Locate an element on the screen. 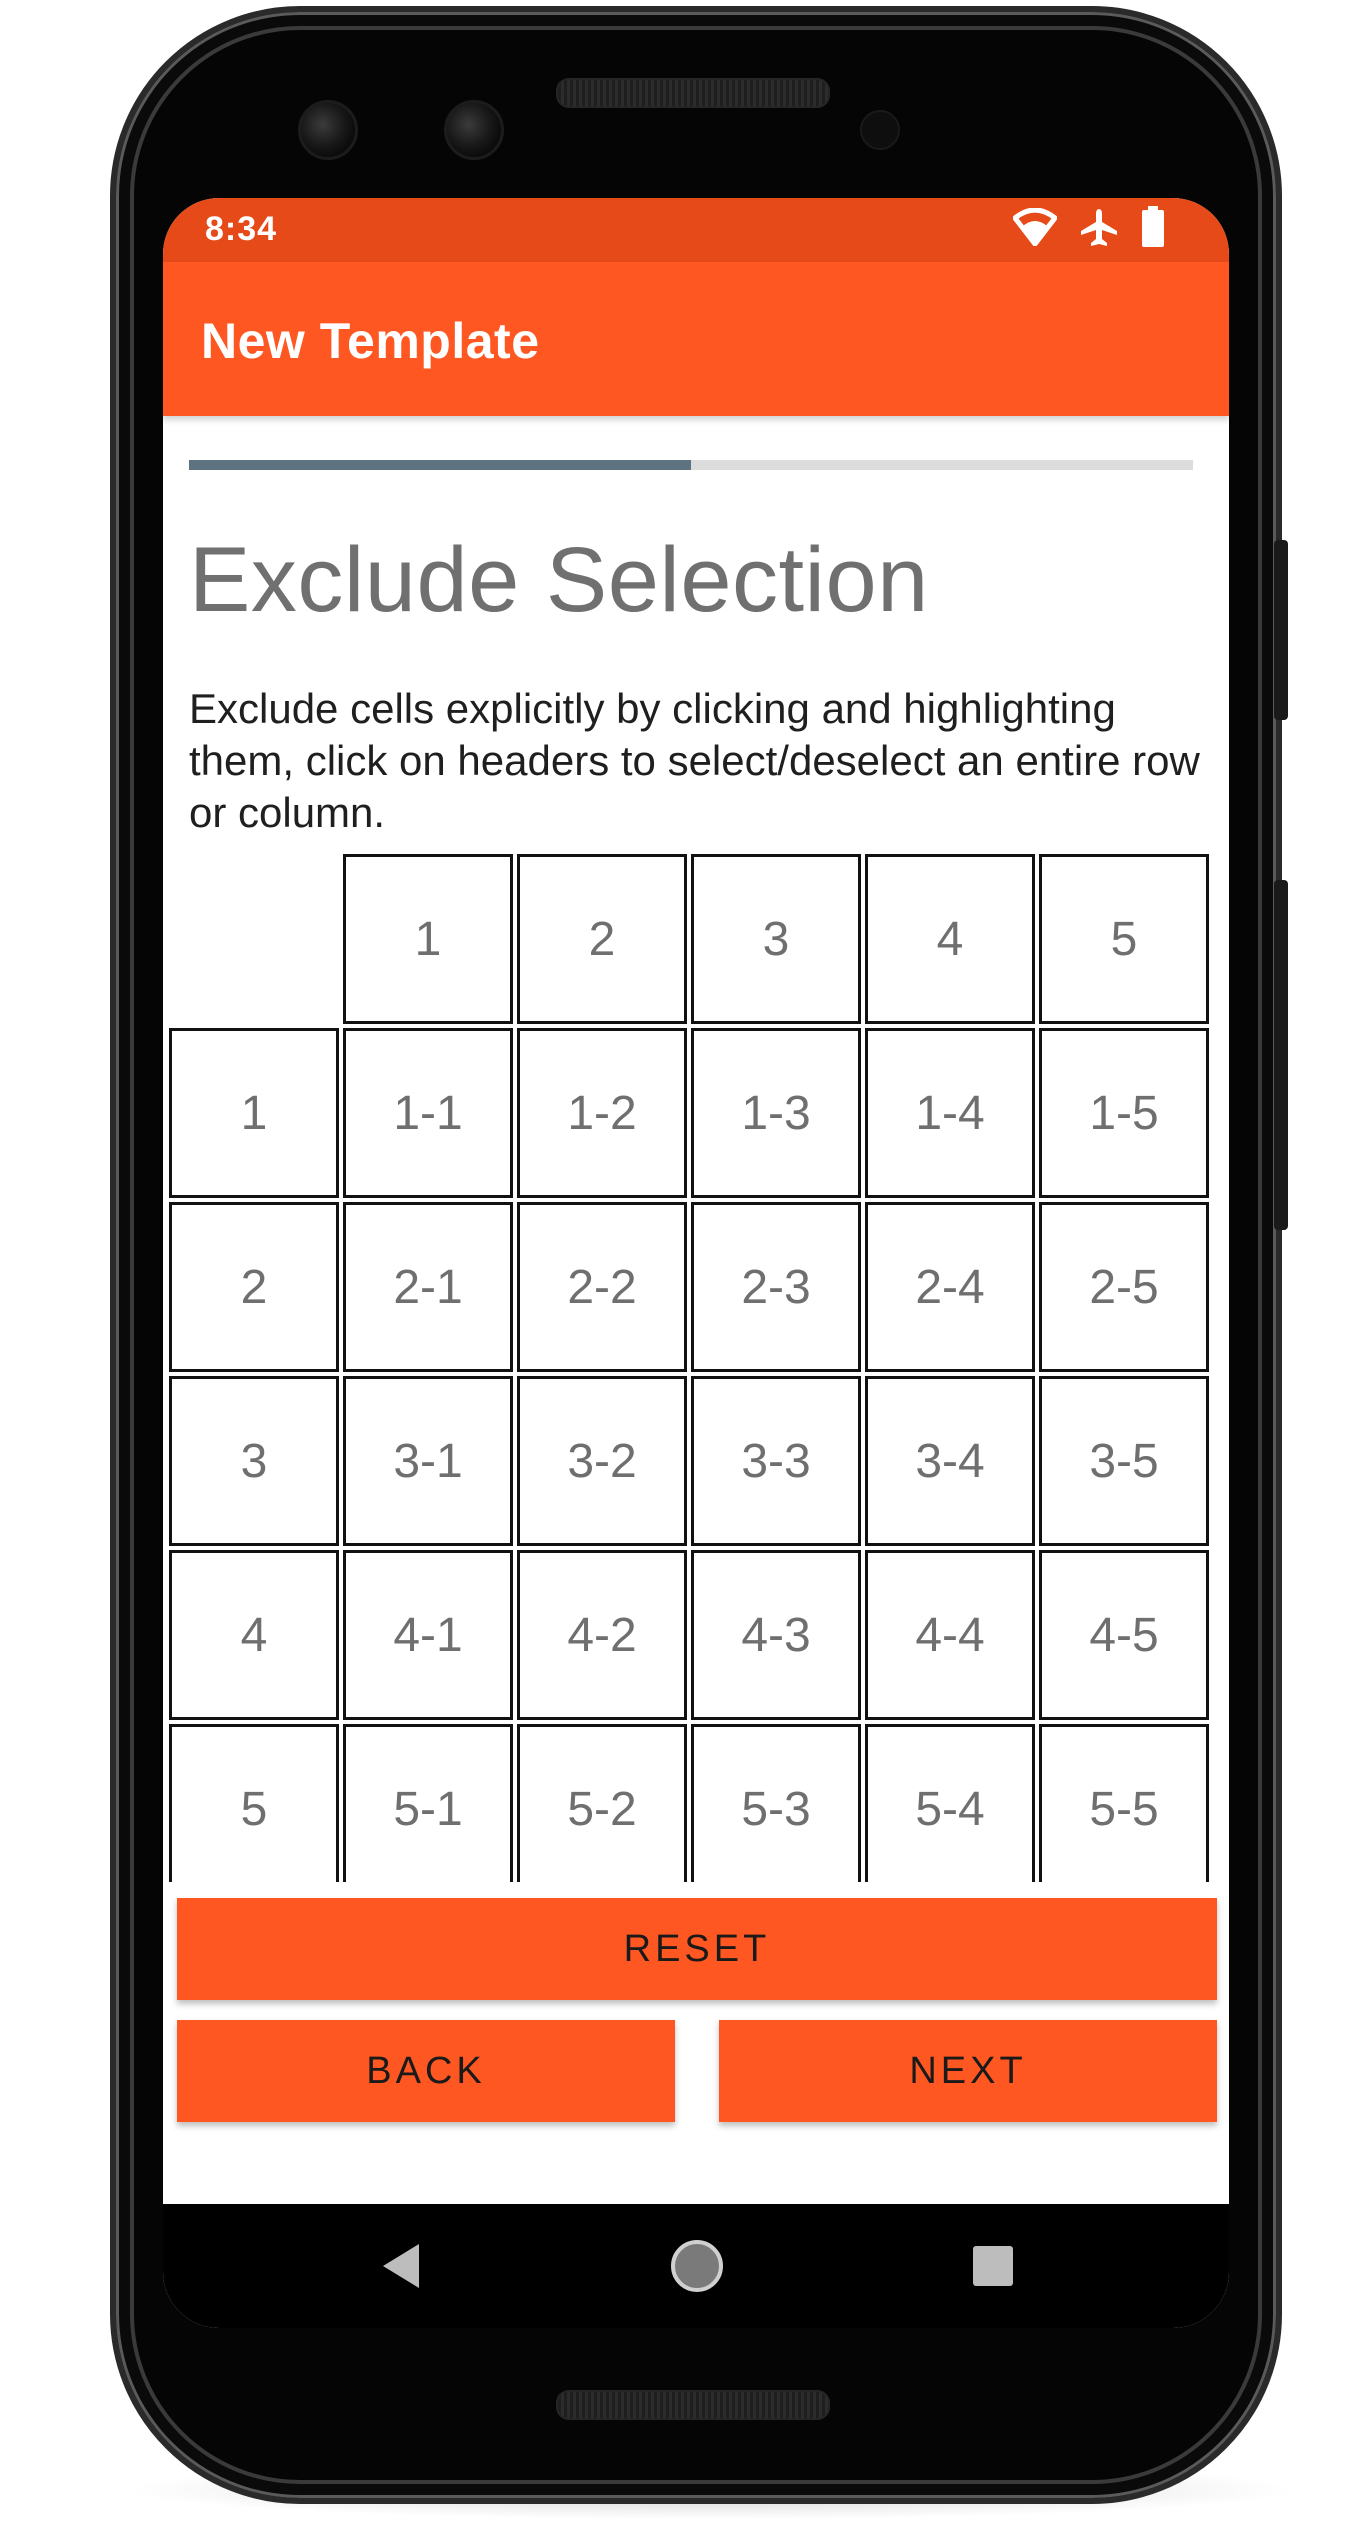 This screenshot has width=1370, height=2534. recents-square-icon is located at coordinates (993, 2266).